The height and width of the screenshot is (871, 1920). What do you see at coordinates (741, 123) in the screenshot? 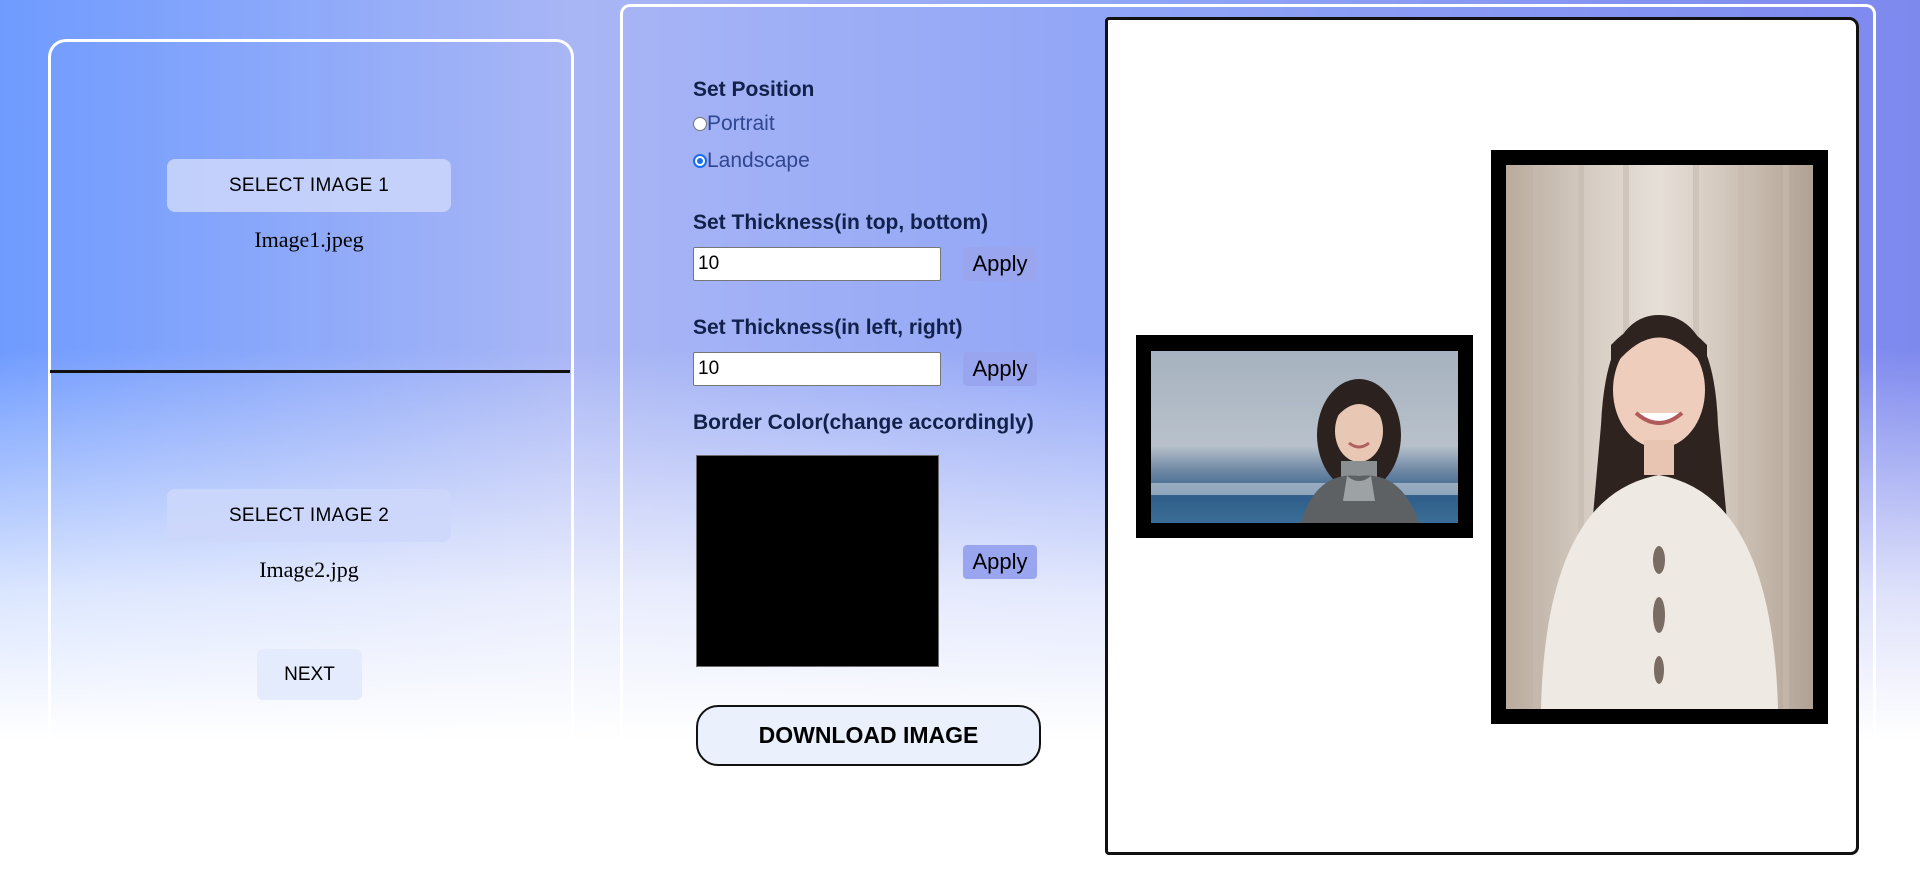
I see `radio-portrait-label: Portrait` at bounding box center [741, 123].